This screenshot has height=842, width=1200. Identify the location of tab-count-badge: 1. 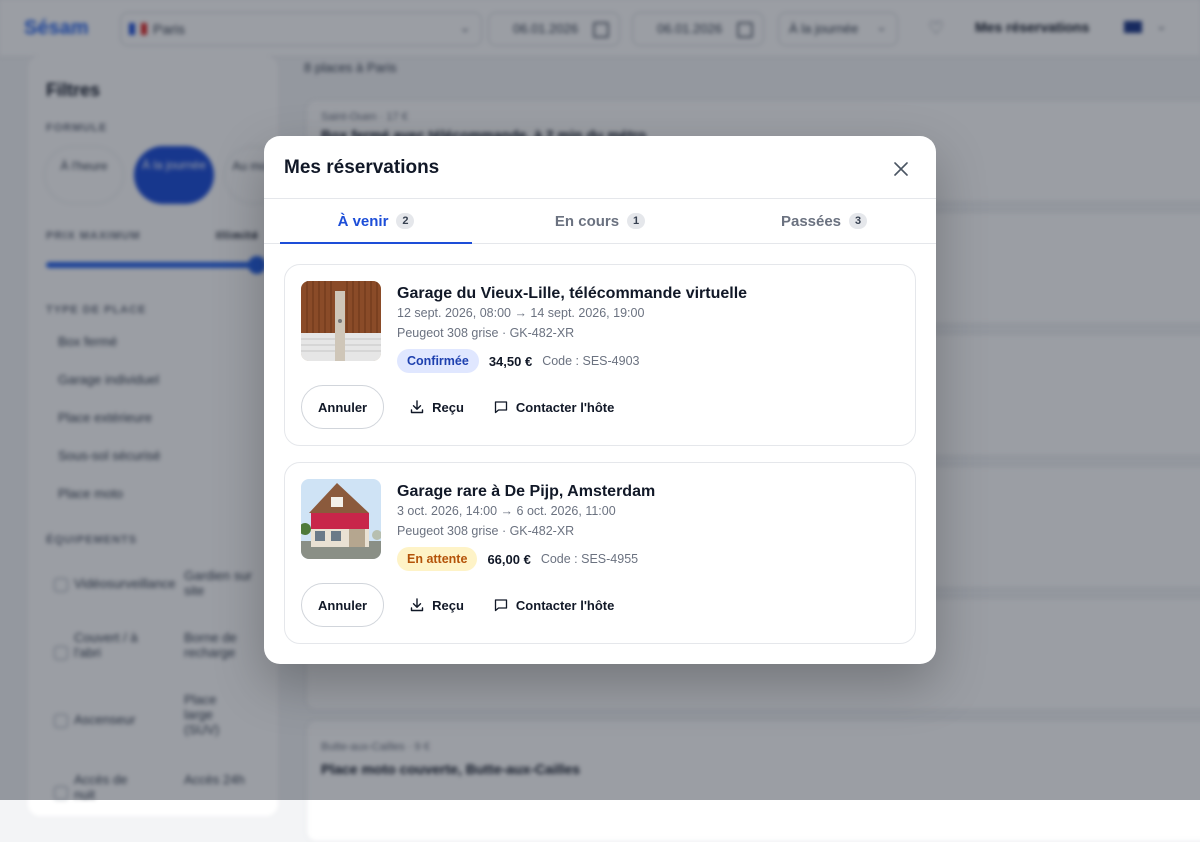
(636, 221).